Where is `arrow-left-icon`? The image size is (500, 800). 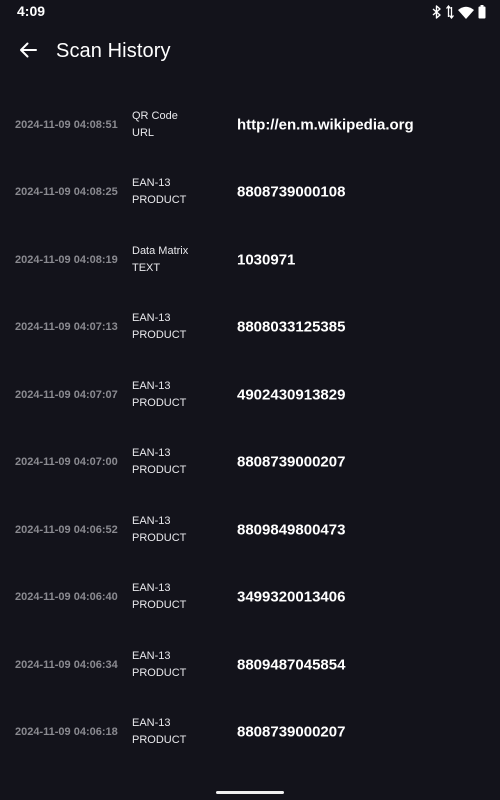
arrow-left-icon is located at coordinates (28, 52).